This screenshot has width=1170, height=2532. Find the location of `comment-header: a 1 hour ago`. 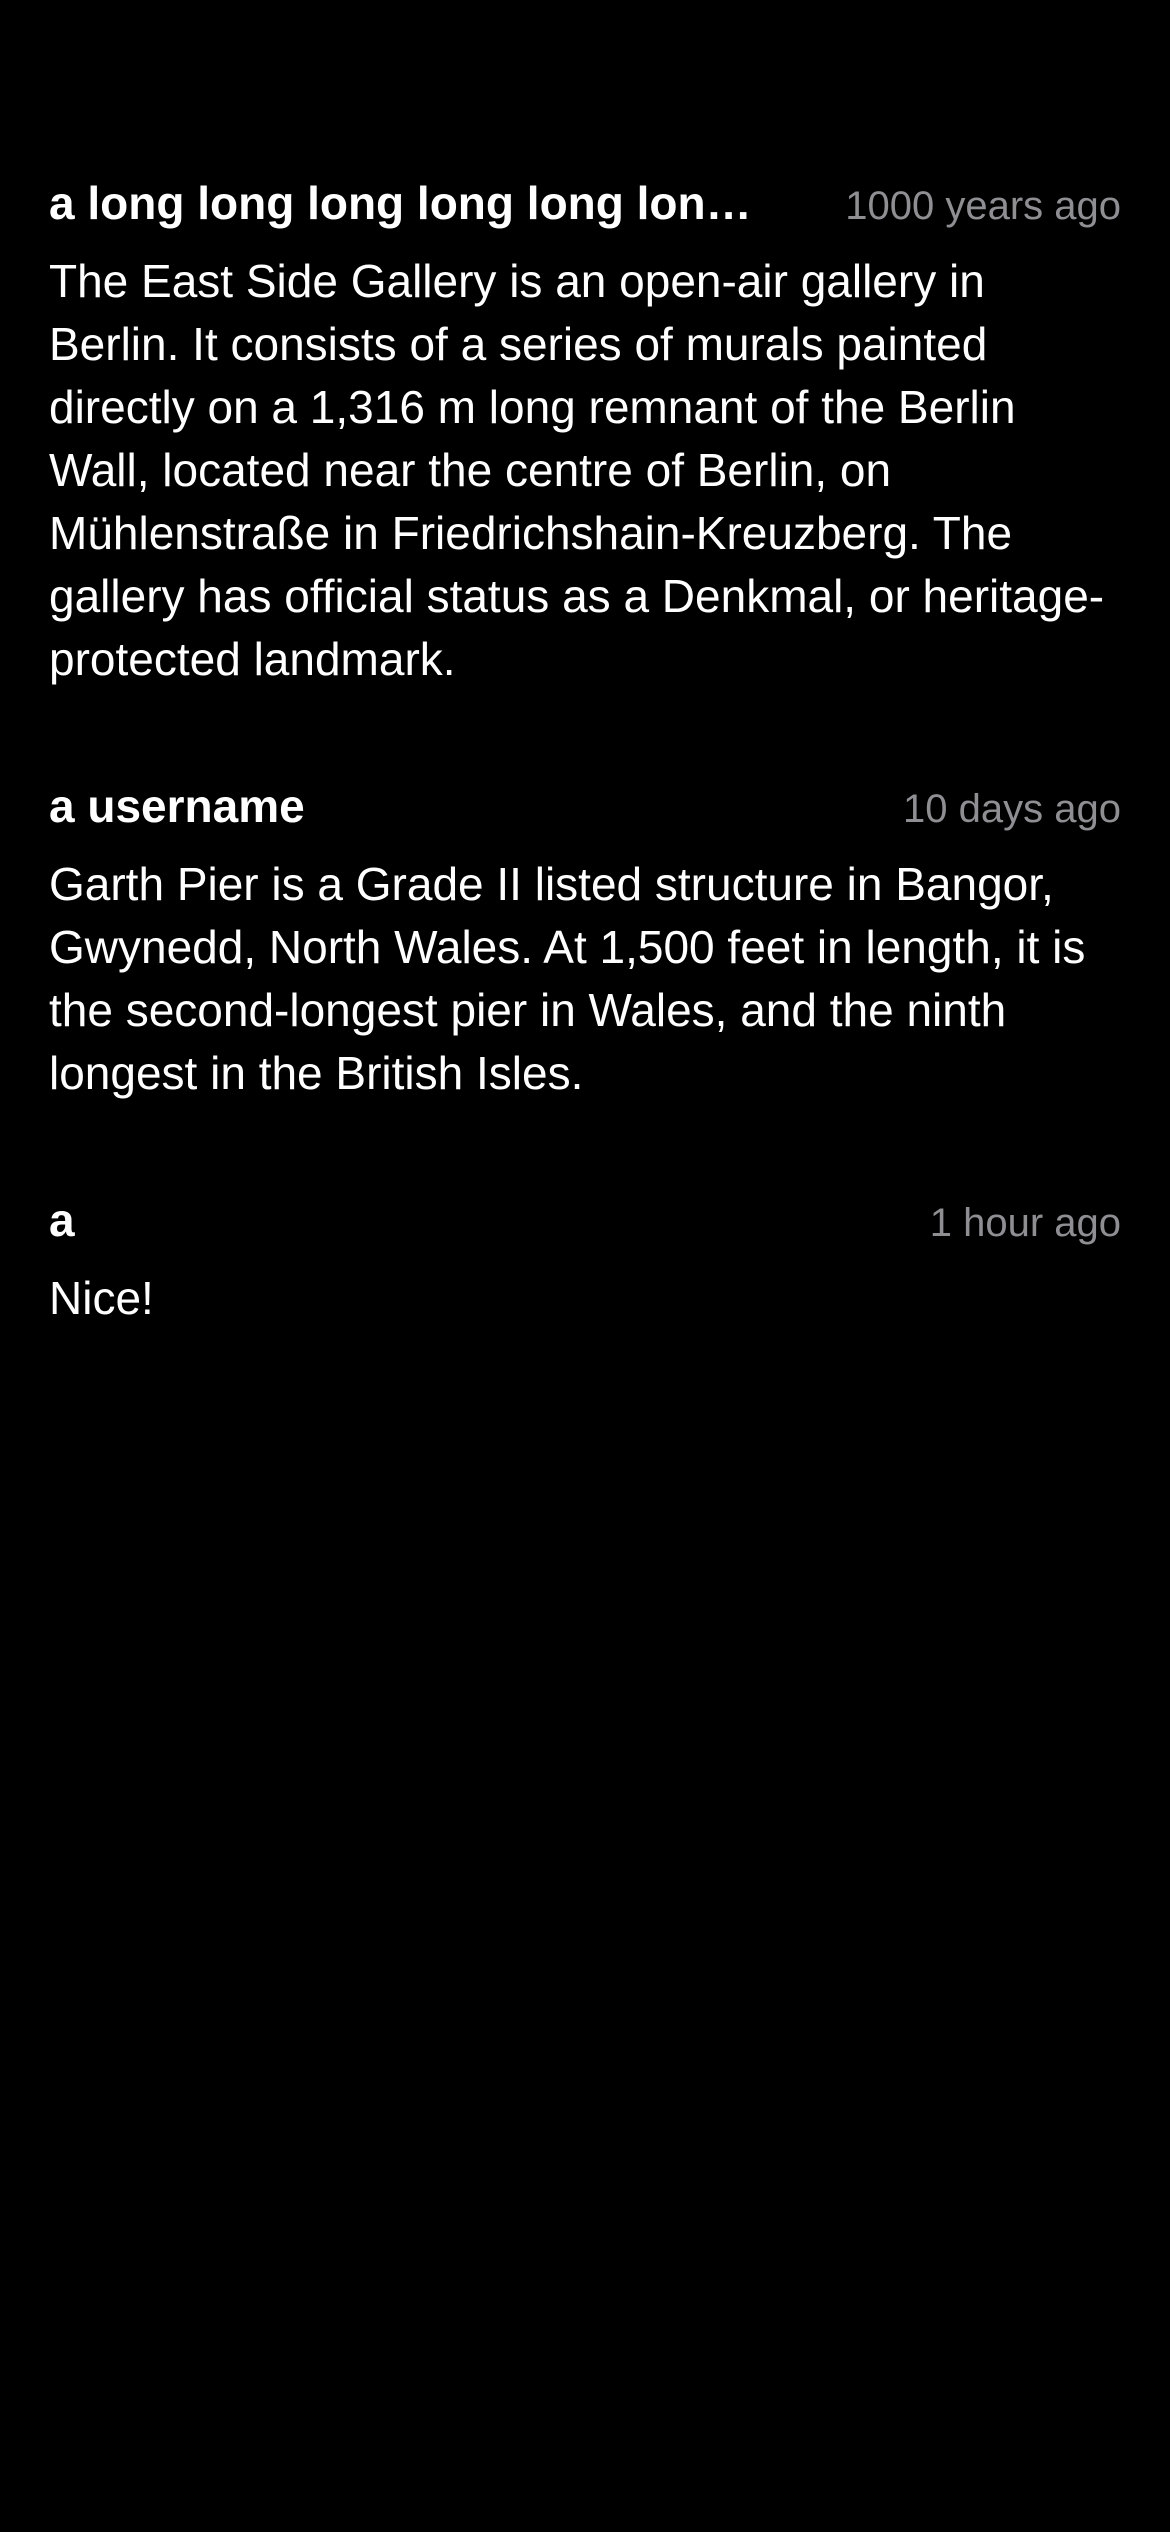

comment-header: a 1 hour ago is located at coordinates (585, 1220).